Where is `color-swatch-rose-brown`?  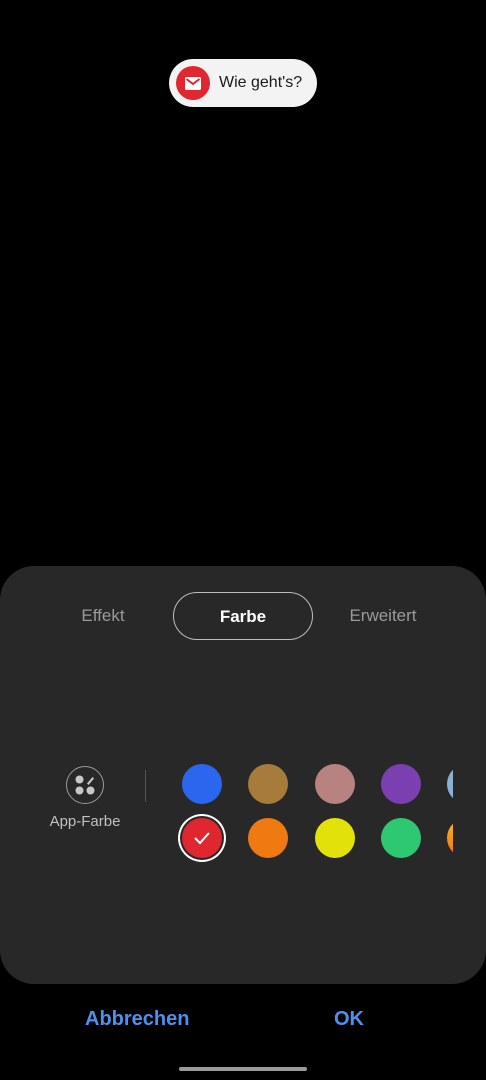 color-swatch-rose-brown is located at coordinates (335, 784).